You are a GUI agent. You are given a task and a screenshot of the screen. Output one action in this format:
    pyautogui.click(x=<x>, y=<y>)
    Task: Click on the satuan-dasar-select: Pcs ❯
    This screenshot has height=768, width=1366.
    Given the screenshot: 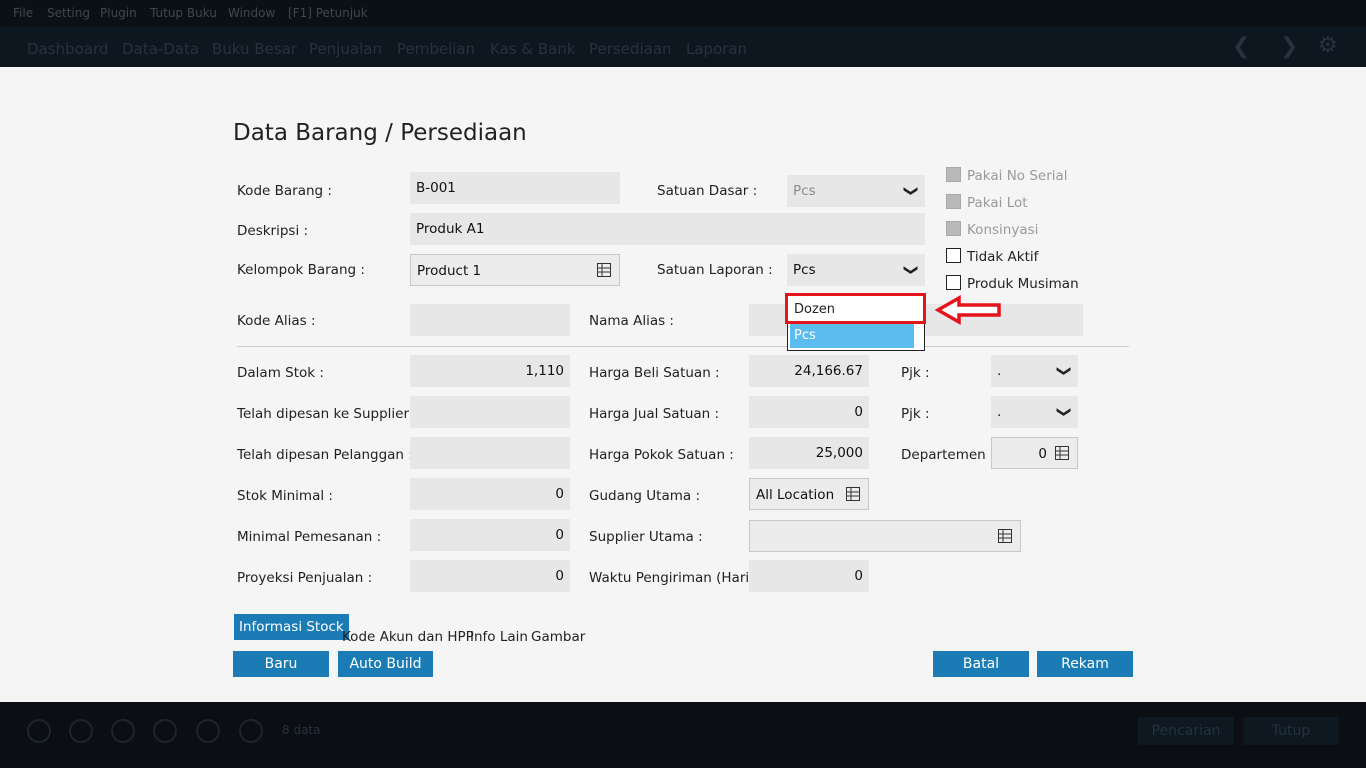 What is the action you would take?
    pyautogui.click(x=856, y=191)
    